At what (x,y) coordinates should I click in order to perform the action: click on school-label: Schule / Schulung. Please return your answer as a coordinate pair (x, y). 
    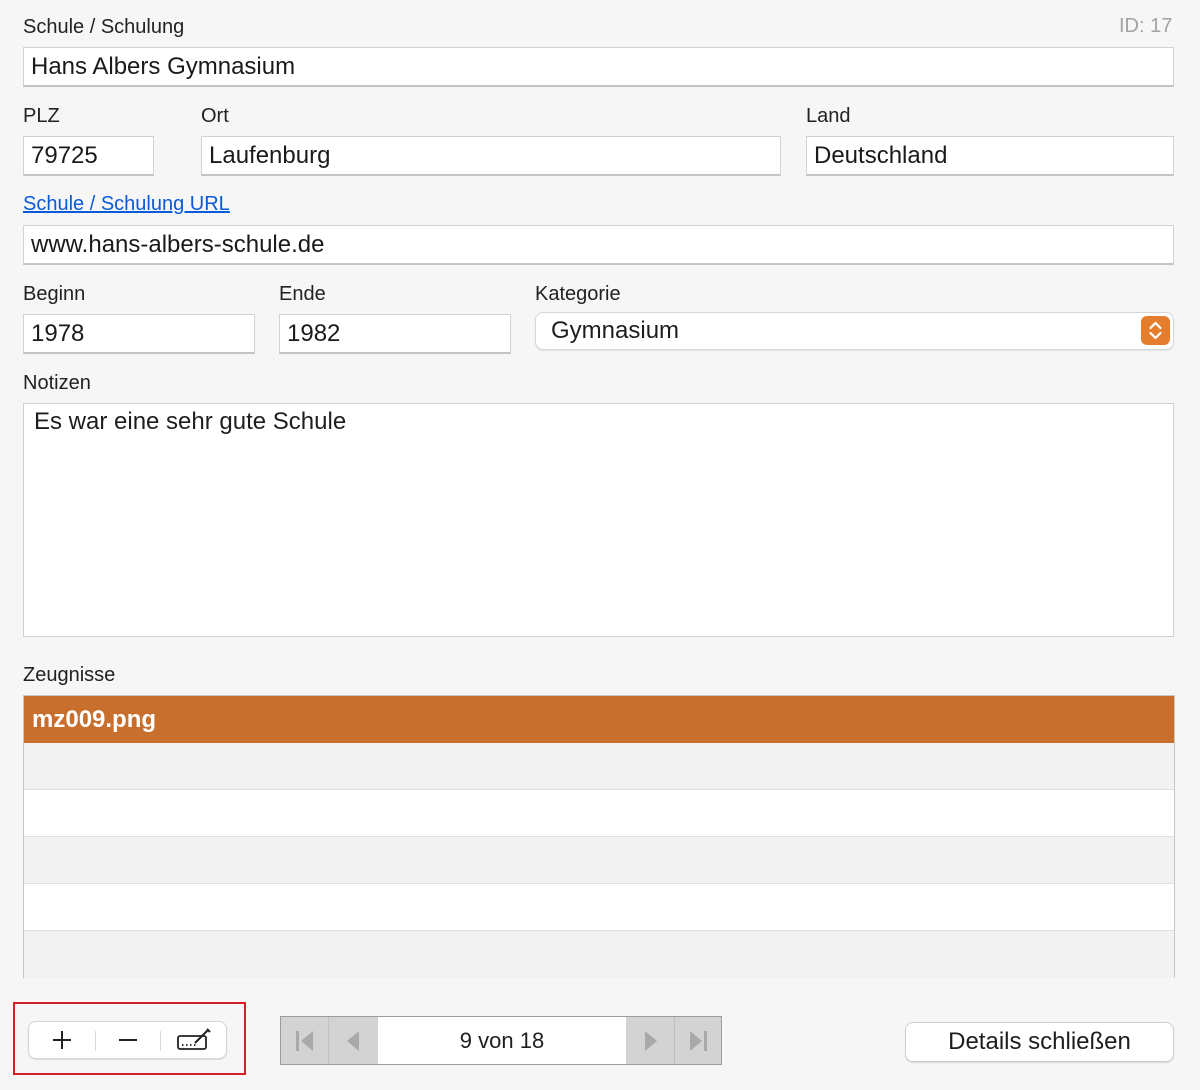
    Looking at the image, I should click on (104, 27).